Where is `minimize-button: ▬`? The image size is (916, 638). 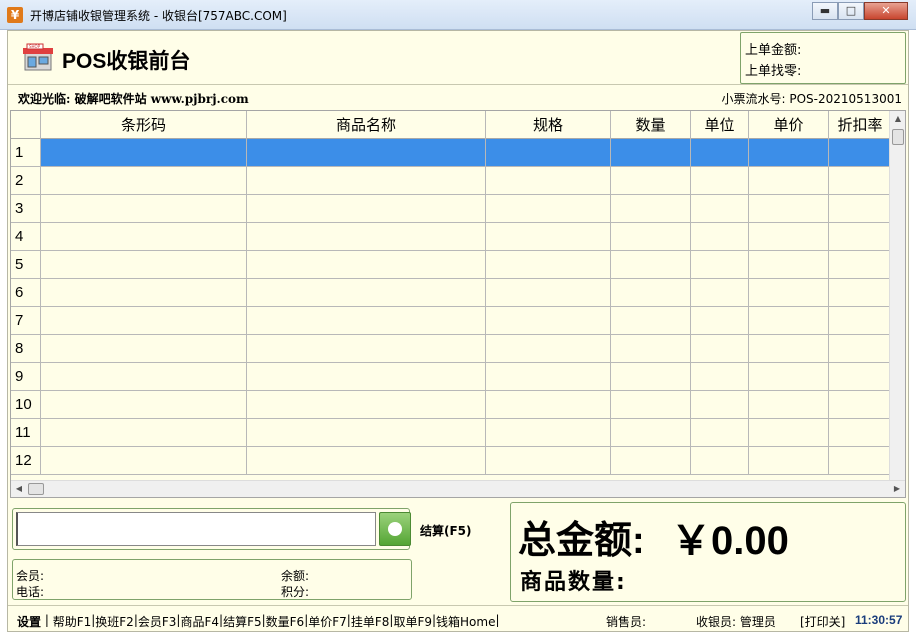 minimize-button: ▬ is located at coordinates (825, 11).